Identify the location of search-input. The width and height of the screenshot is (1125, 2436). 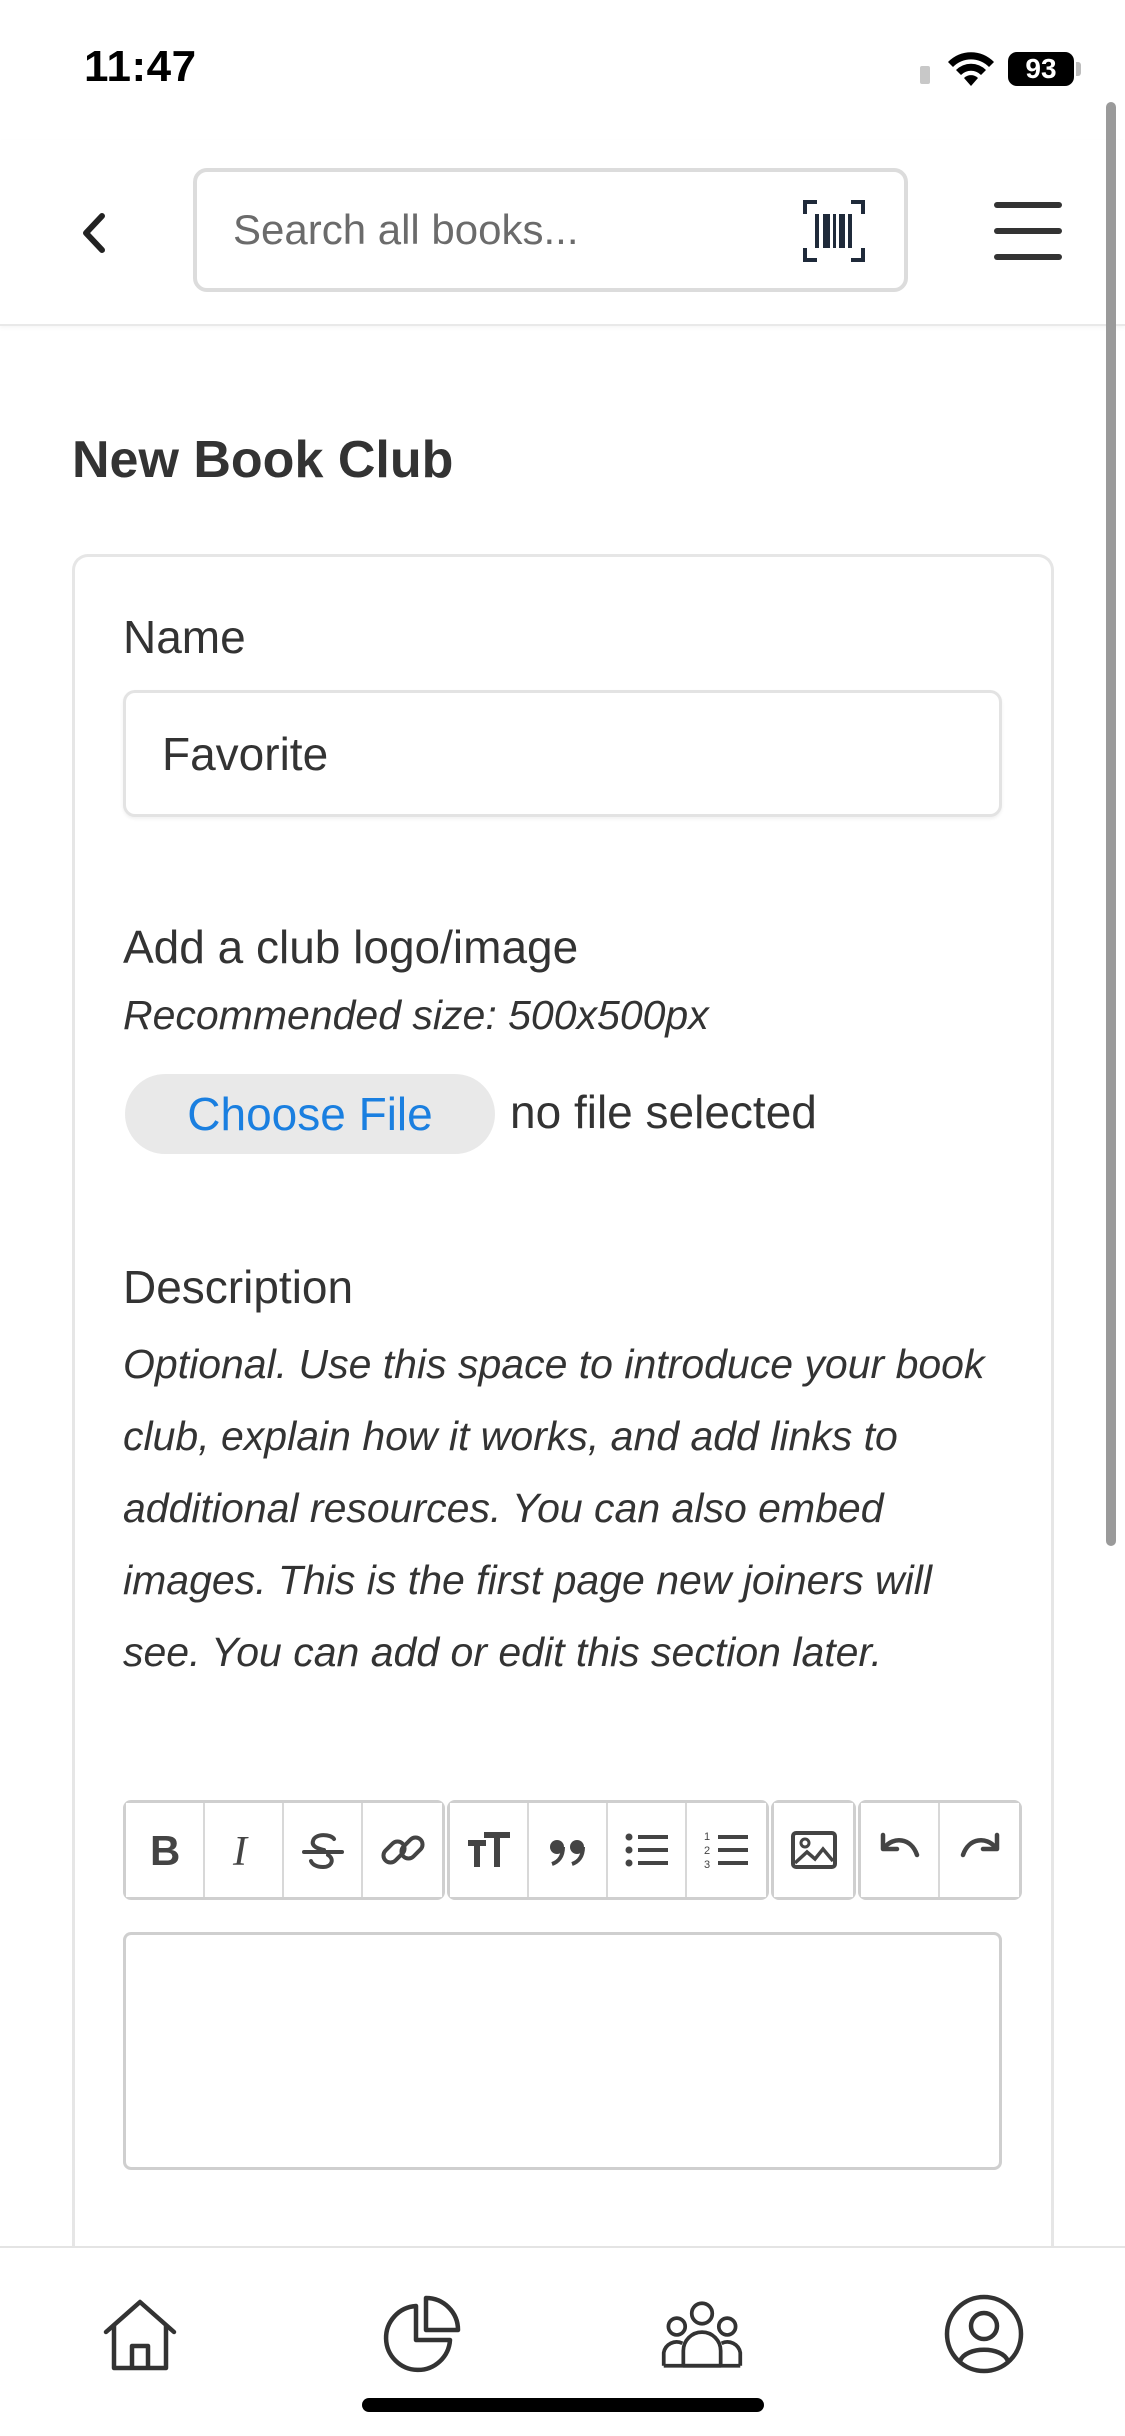
(503, 230).